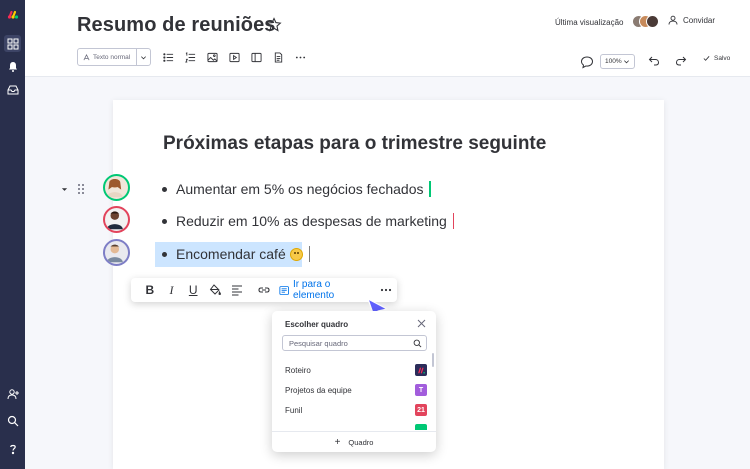  Describe the element at coordinates (12, 234) in the screenshot. I see `left-sidebar` at that location.